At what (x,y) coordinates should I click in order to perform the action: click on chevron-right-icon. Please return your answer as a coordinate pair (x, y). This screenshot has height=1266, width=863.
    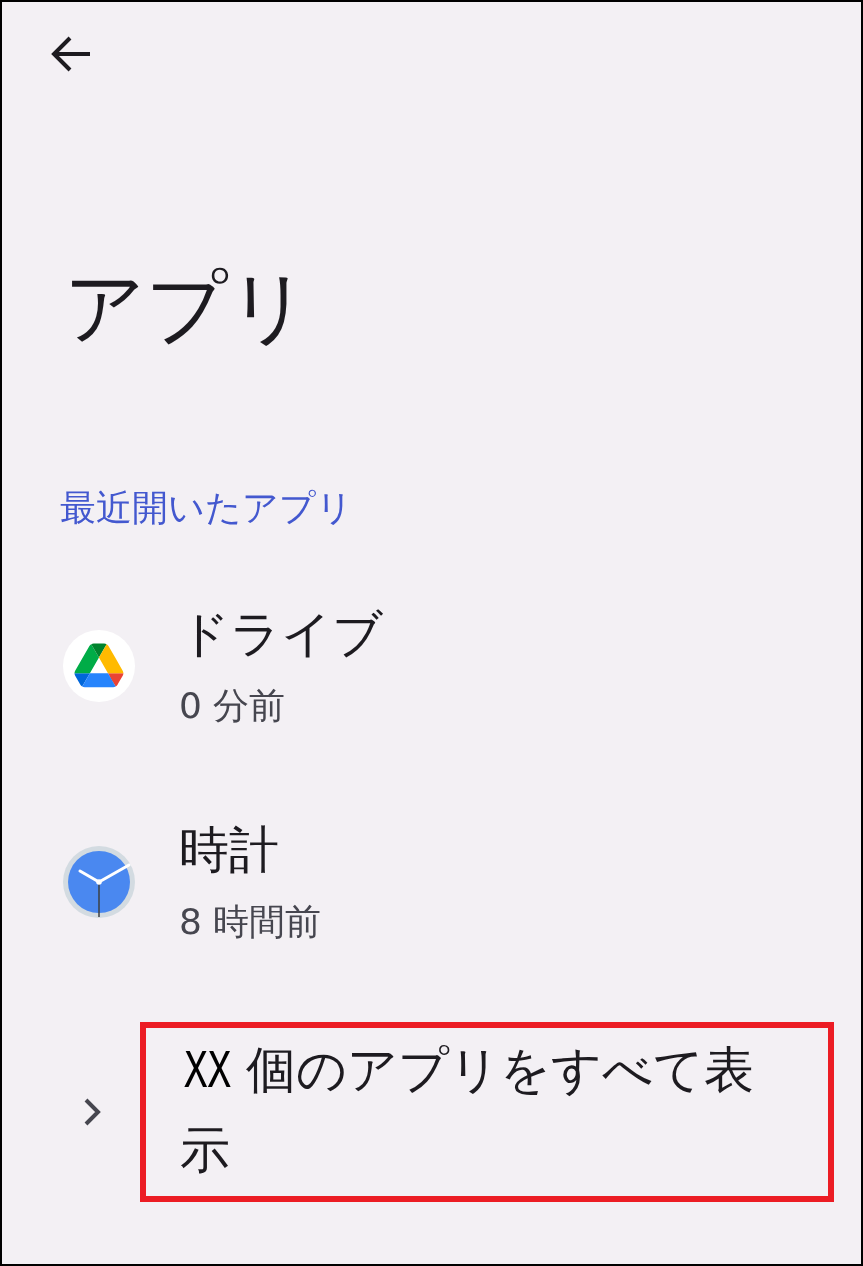
    Looking at the image, I should click on (92, 1112).